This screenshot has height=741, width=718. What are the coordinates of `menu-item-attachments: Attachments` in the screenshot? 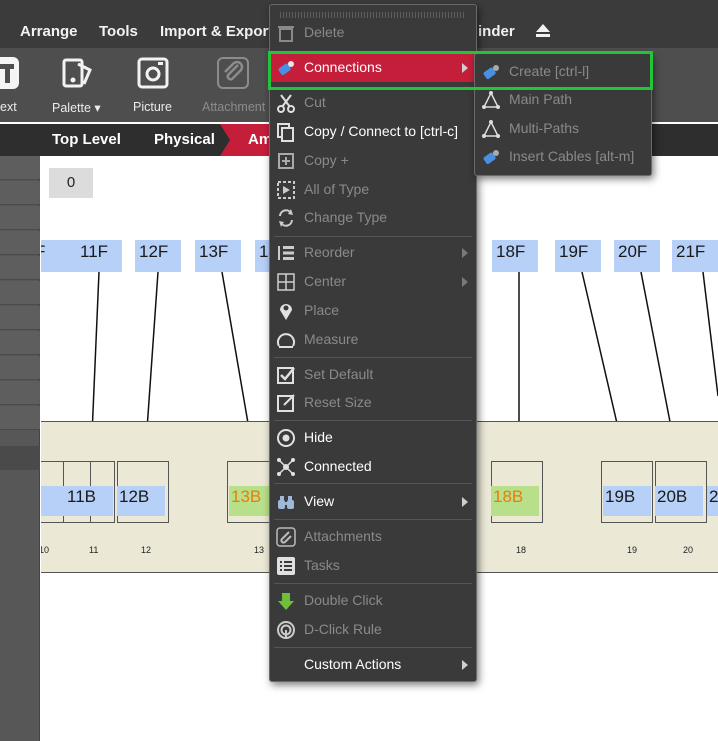 It's located at (373, 537).